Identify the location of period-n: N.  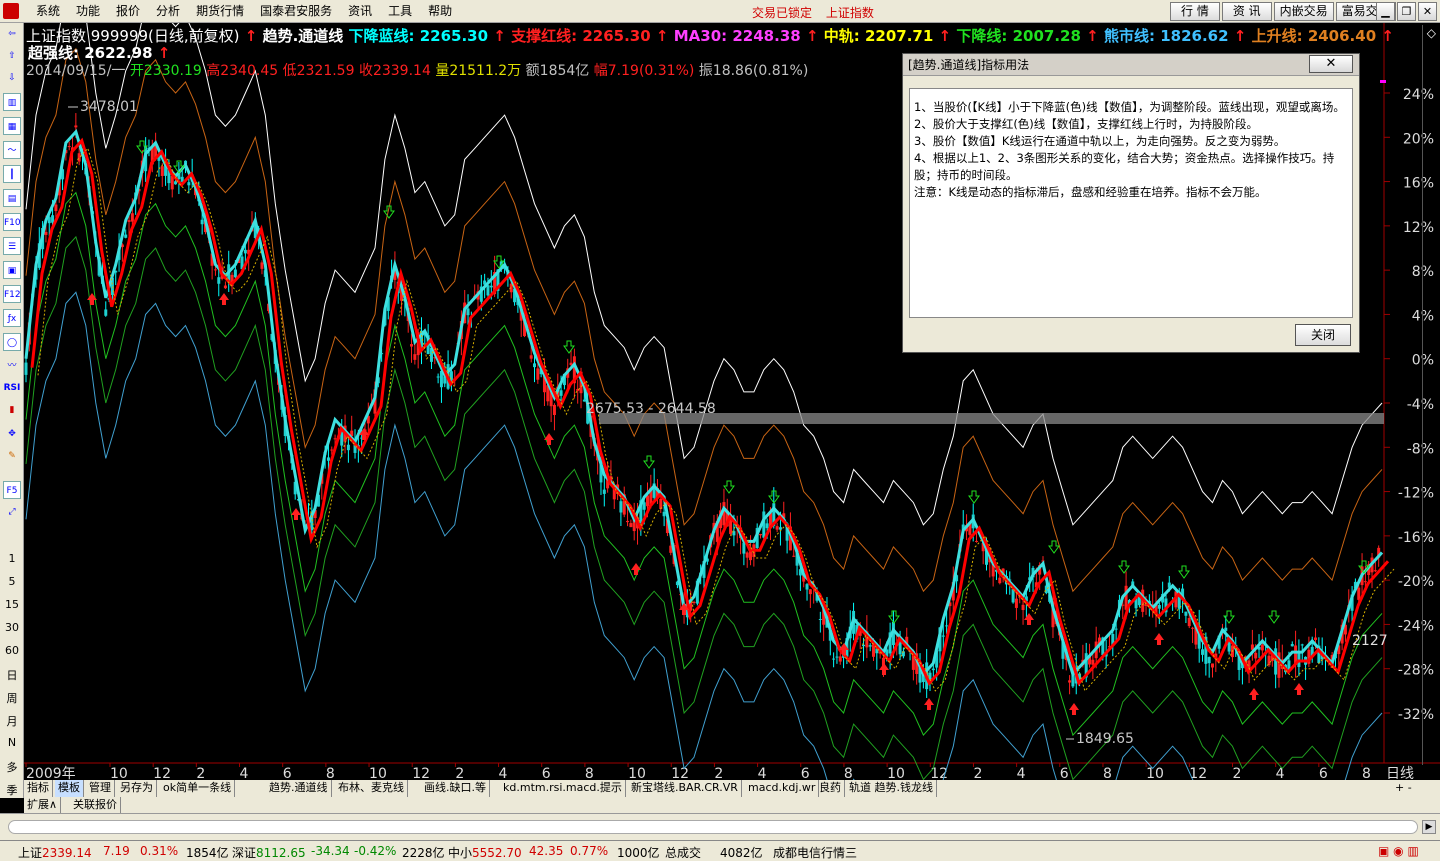
(12, 742).